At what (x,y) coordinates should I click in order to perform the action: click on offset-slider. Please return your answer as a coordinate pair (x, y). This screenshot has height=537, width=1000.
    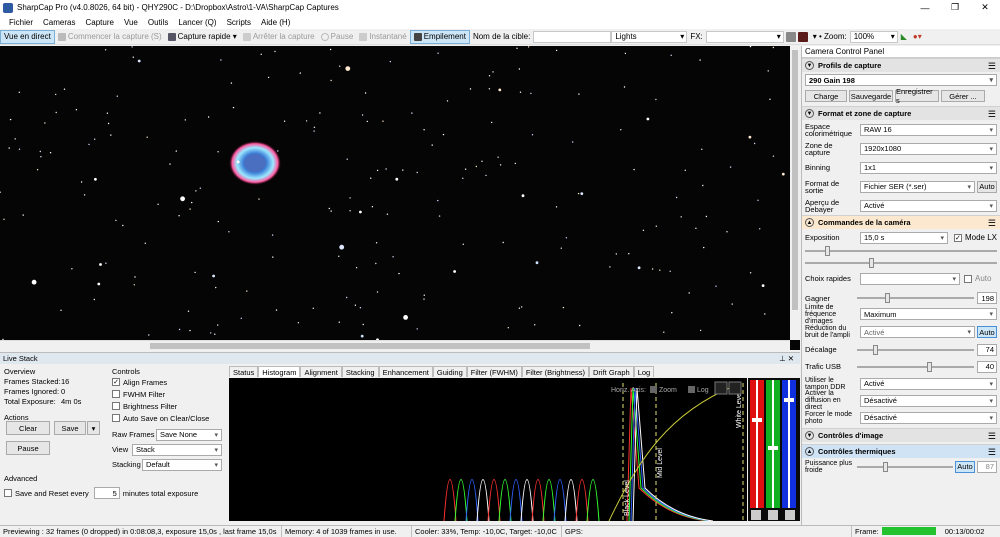
    Looking at the image, I should click on (915, 349).